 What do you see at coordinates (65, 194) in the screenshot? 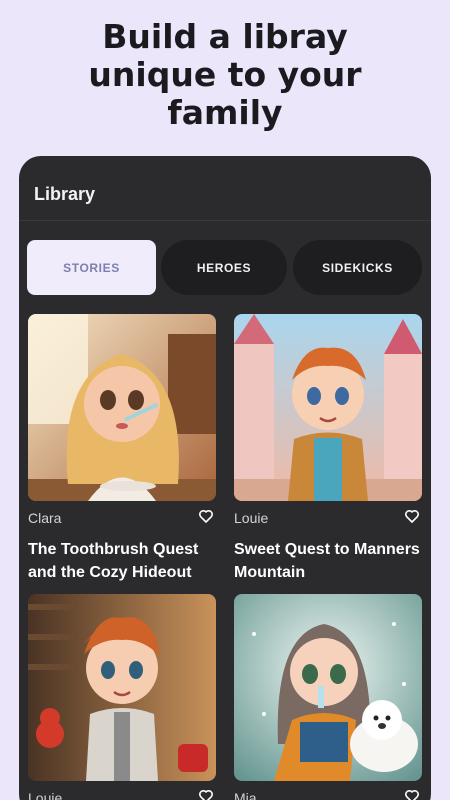
I see `library-title: Library` at bounding box center [65, 194].